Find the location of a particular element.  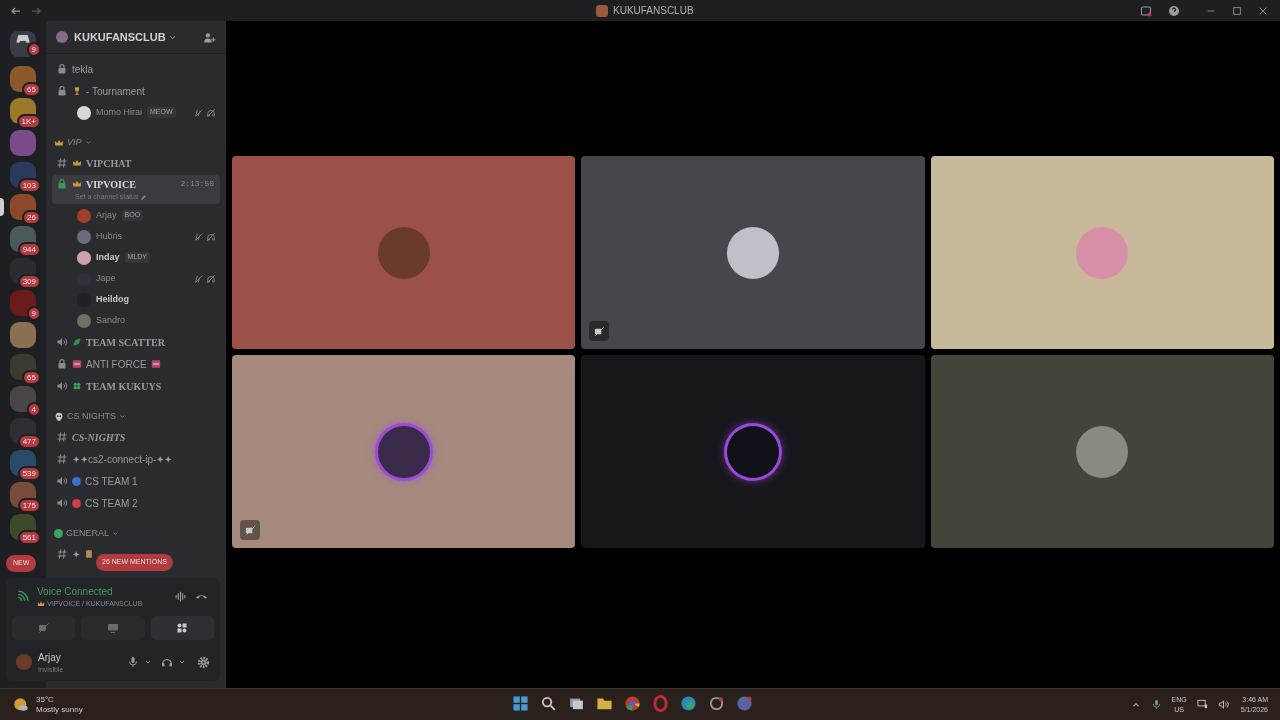

screen-share-button is located at coordinates (113, 627).